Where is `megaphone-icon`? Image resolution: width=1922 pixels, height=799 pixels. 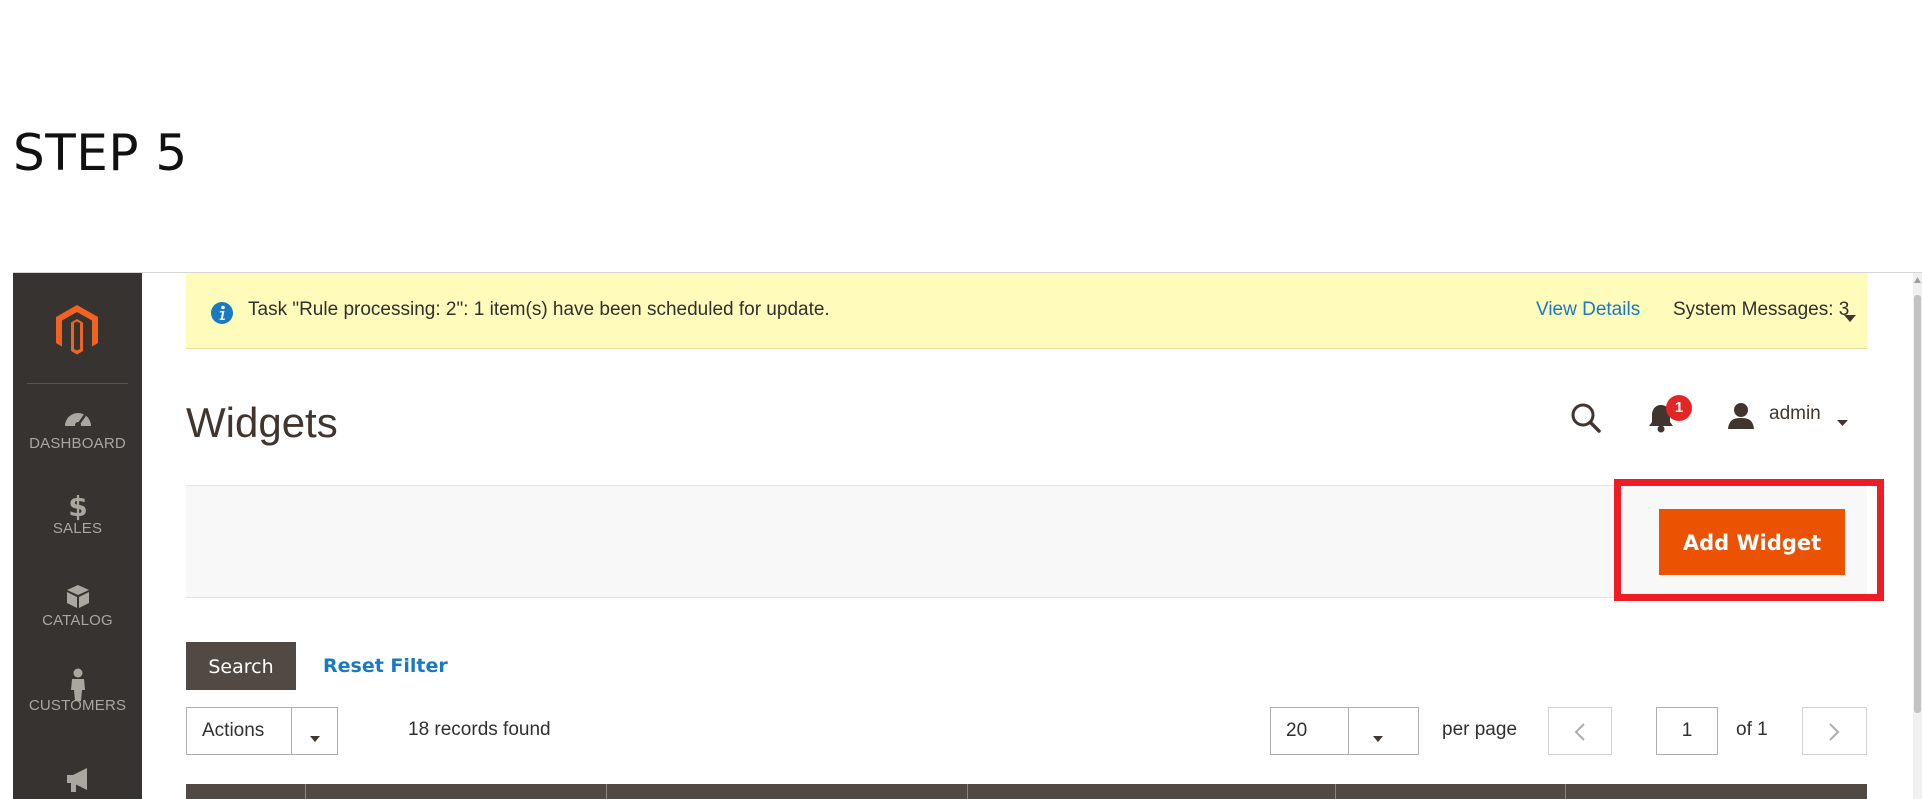 megaphone-icon is located at coordinates (77, 780).